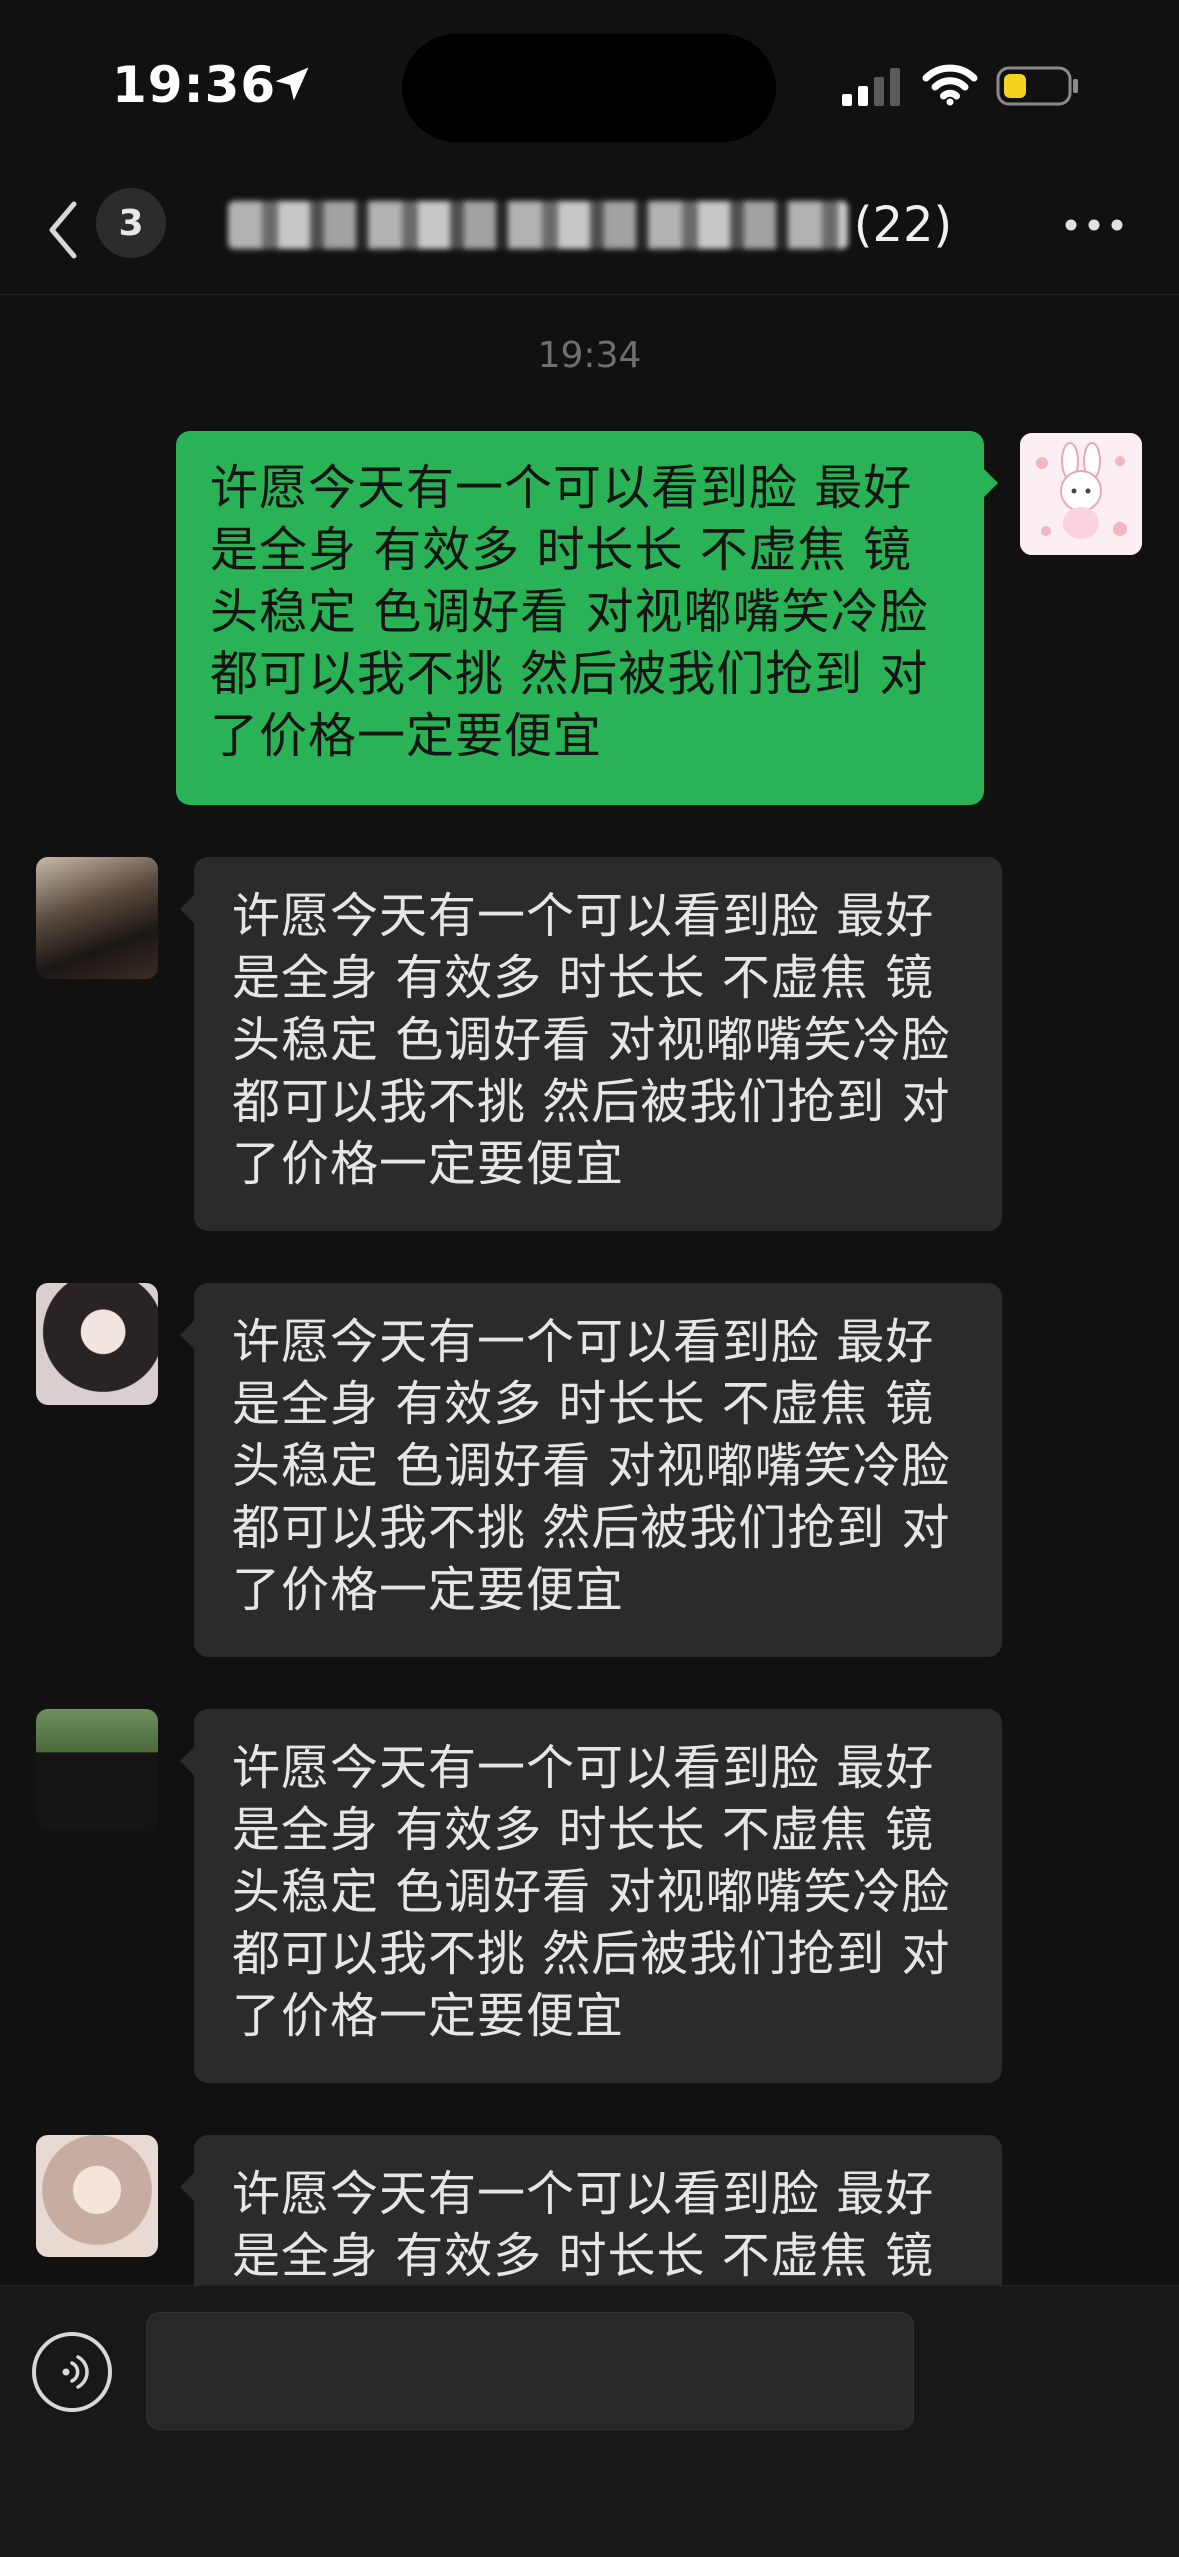 The height and width of the screenshot is (2557, 1179). What do you see at coordinates (589, 355) in the screenshot?
I see `message-timestamp: 19:34` at bounding box center [589, 355].